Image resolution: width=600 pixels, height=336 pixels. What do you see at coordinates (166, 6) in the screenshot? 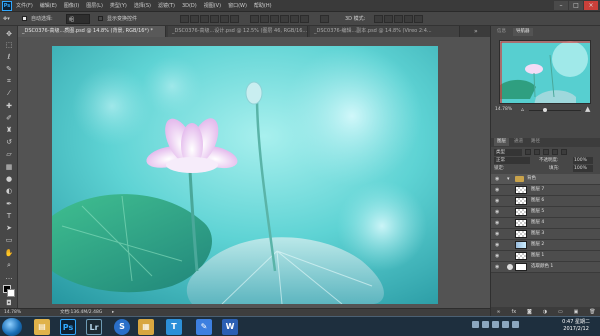
I see `menu-item-filter: 滤镜(T)` at bounding box center [166, 6].